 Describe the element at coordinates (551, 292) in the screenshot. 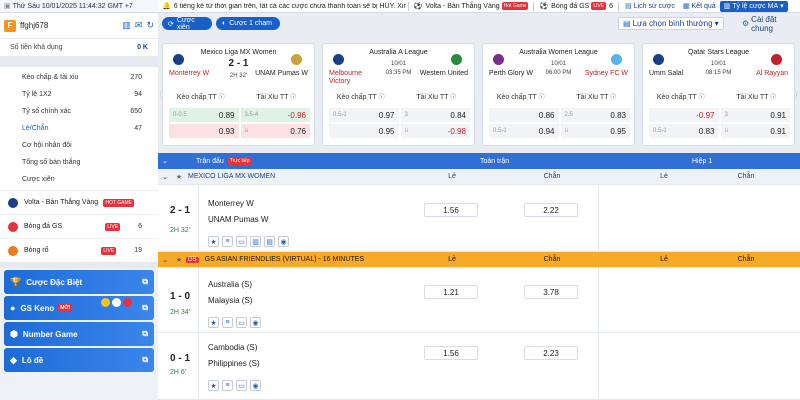

I see `even-odds-button: 3.78` at that location.